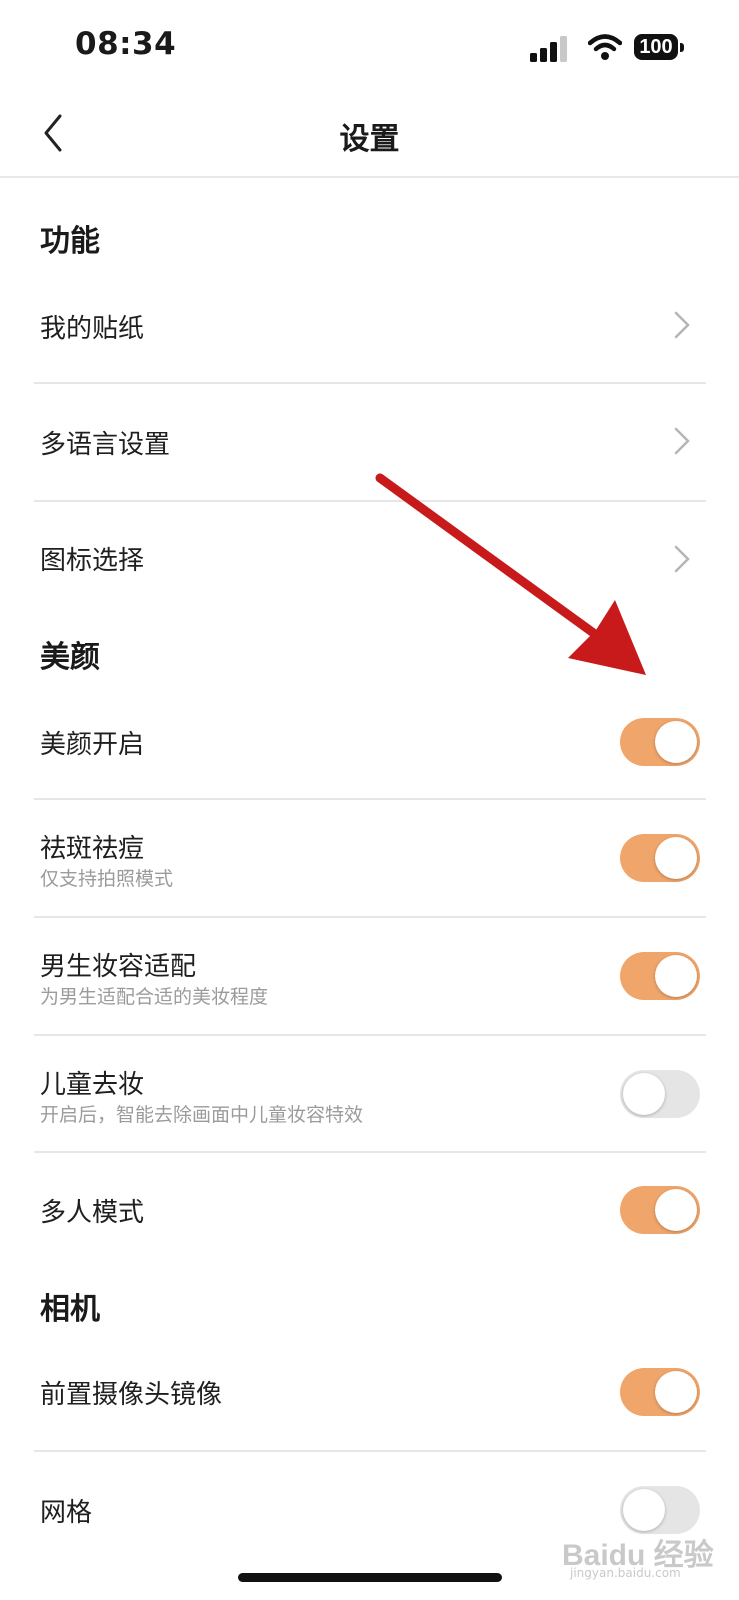 Image resolution: width=739 pixels, height=1600 pixels. I want to click on watermark-url: jingyan.baidu.com, so click(625, 1573).